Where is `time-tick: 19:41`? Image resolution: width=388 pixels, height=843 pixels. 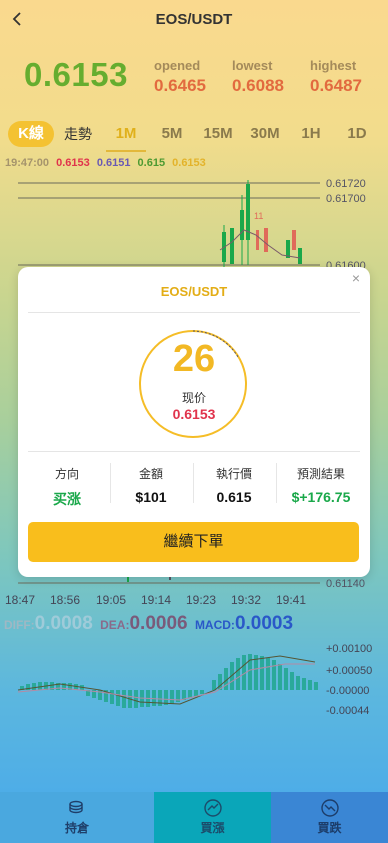
time-tick: 19:41 is located at coordinates (291, 600).